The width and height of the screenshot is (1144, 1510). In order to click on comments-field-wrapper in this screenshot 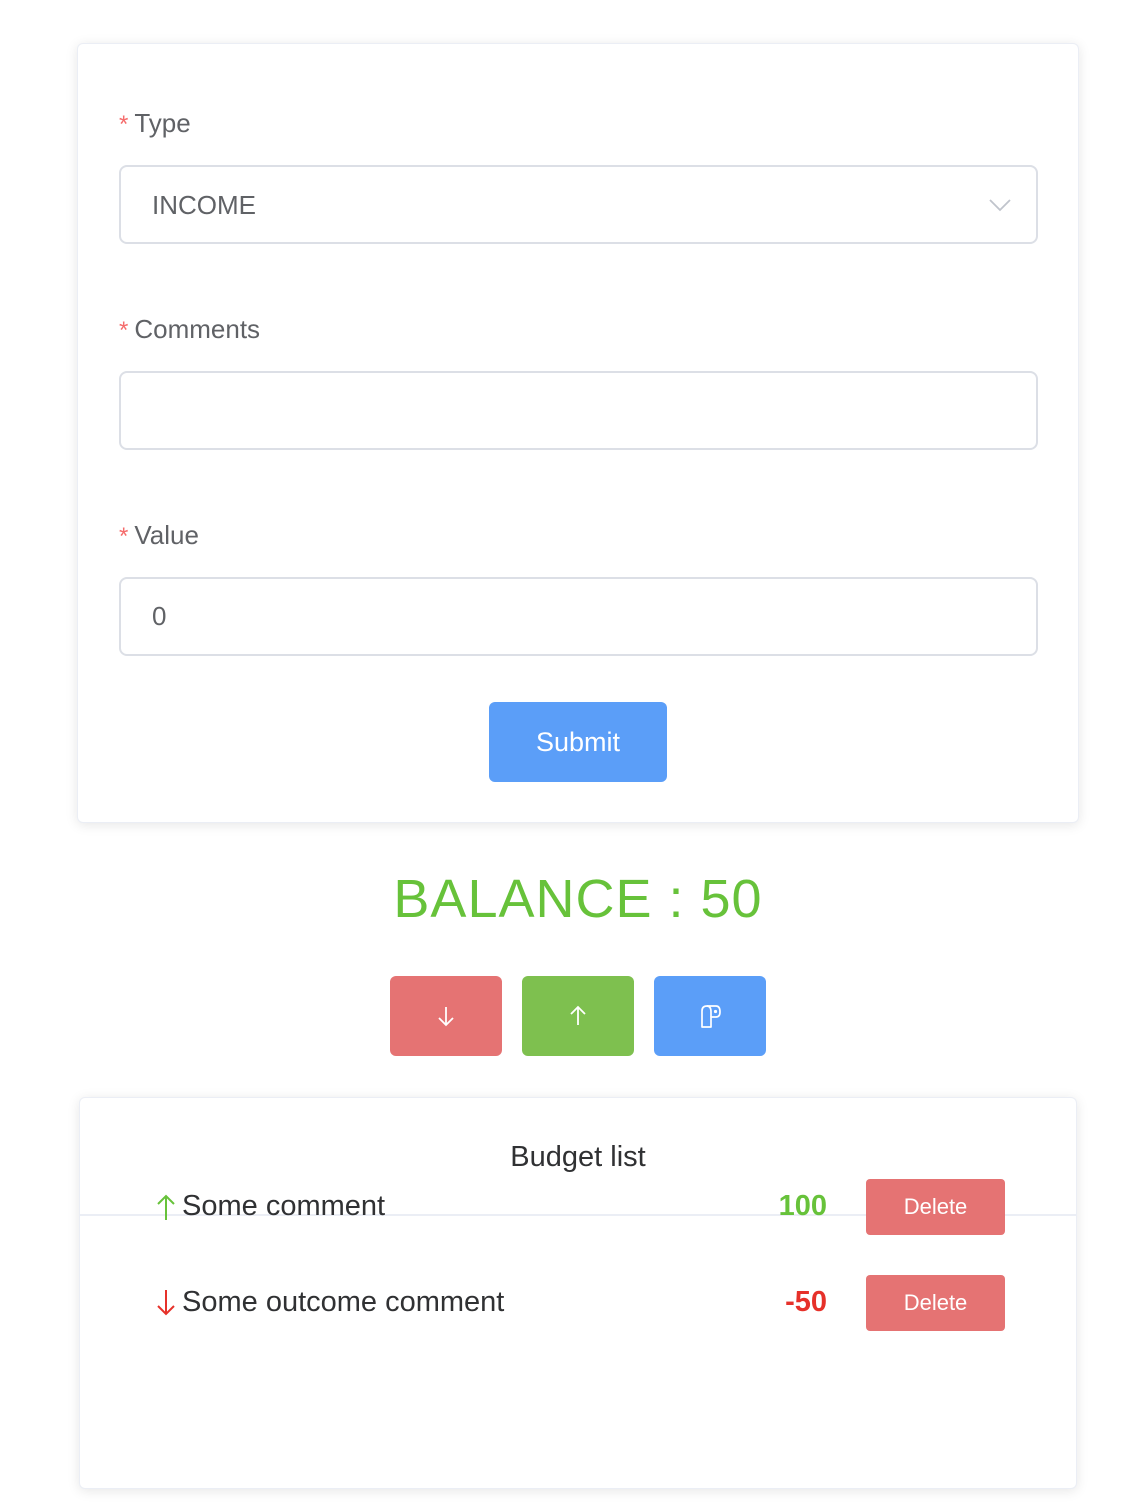, I will do `click(578, 410)`.